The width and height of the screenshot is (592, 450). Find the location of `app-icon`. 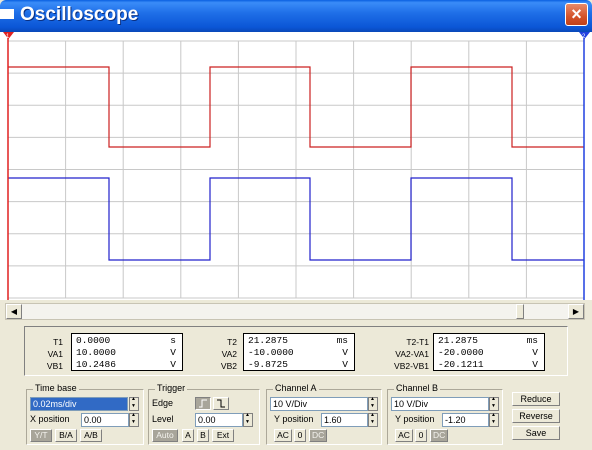

app-icon is located at coordinates (7, 14).